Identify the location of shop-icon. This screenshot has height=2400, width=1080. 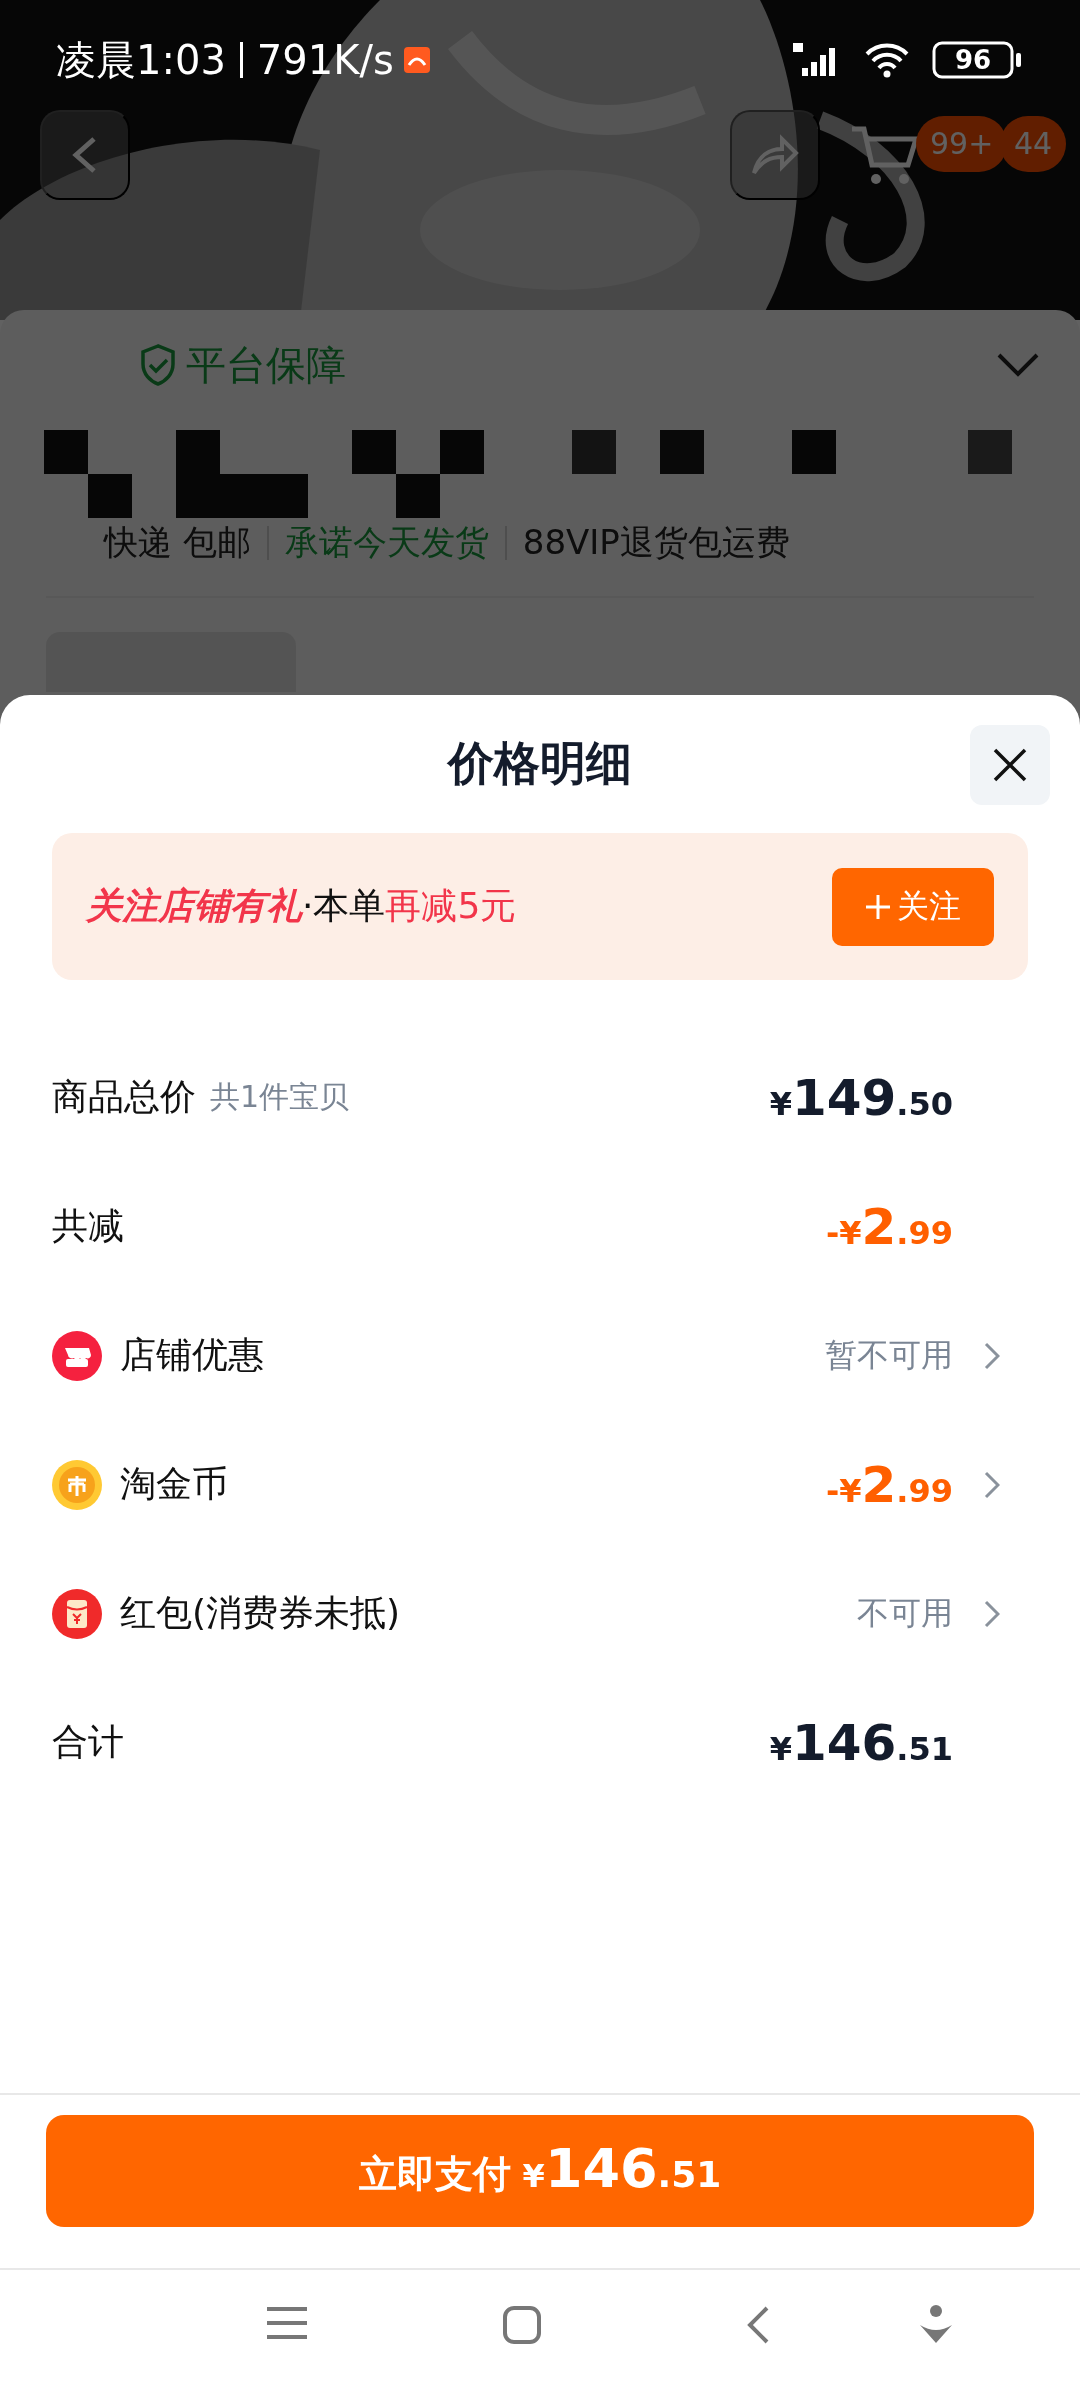
(77, 1355).